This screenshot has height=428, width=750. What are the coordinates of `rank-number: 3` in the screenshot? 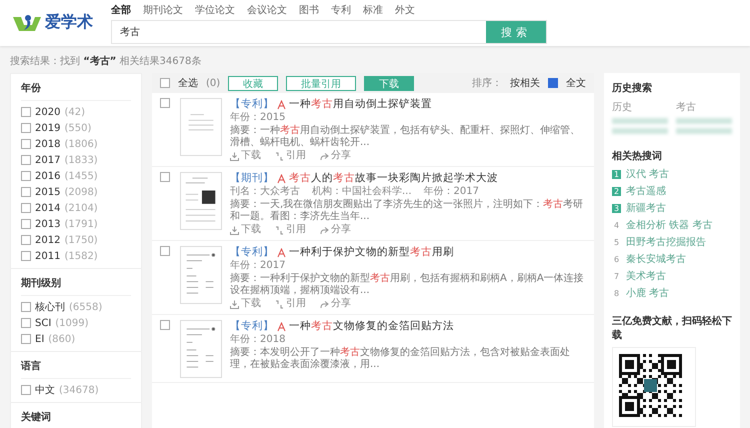 It's located at (616, 208).